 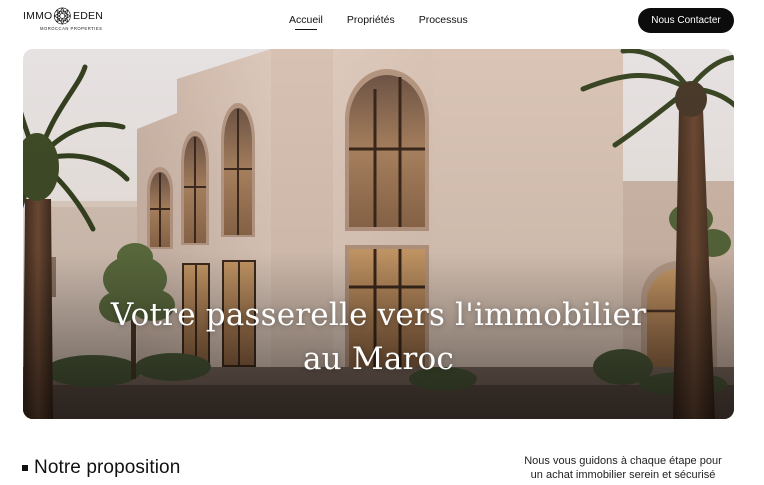 I want to click on square-bullet-icon, so click(x=25, y=468).